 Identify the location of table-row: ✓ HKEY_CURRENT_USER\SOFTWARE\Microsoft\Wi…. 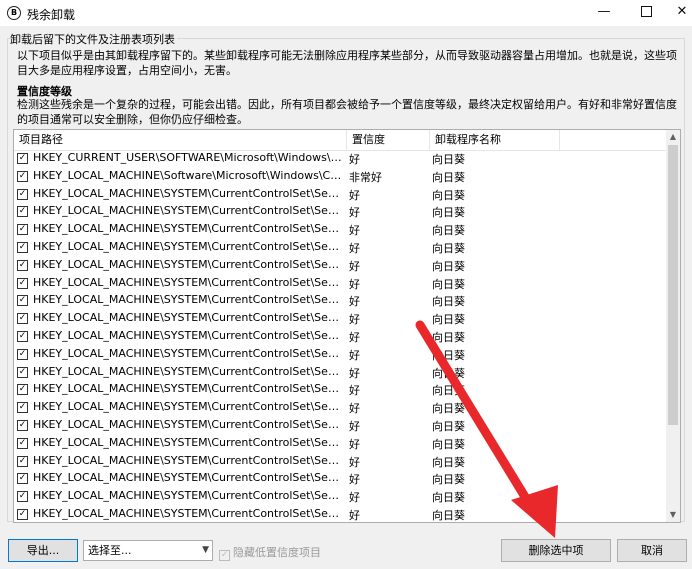
(340, 159).